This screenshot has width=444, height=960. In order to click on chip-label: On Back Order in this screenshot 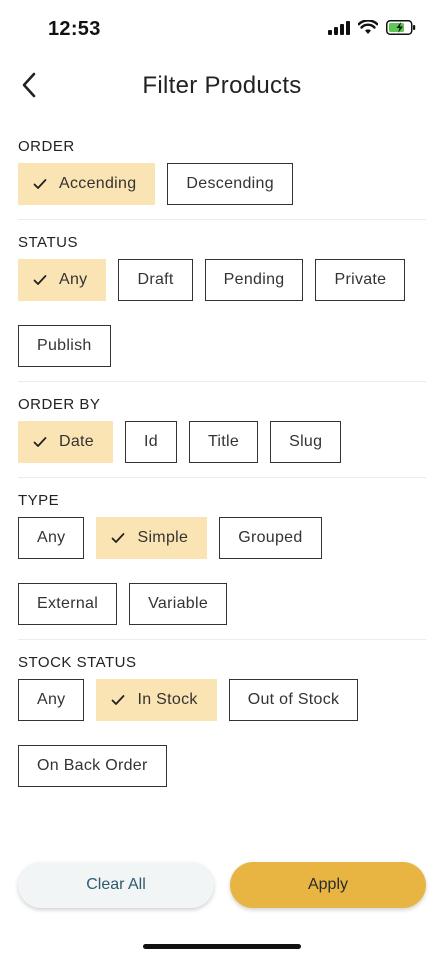, I will do `click(92, 765)`.